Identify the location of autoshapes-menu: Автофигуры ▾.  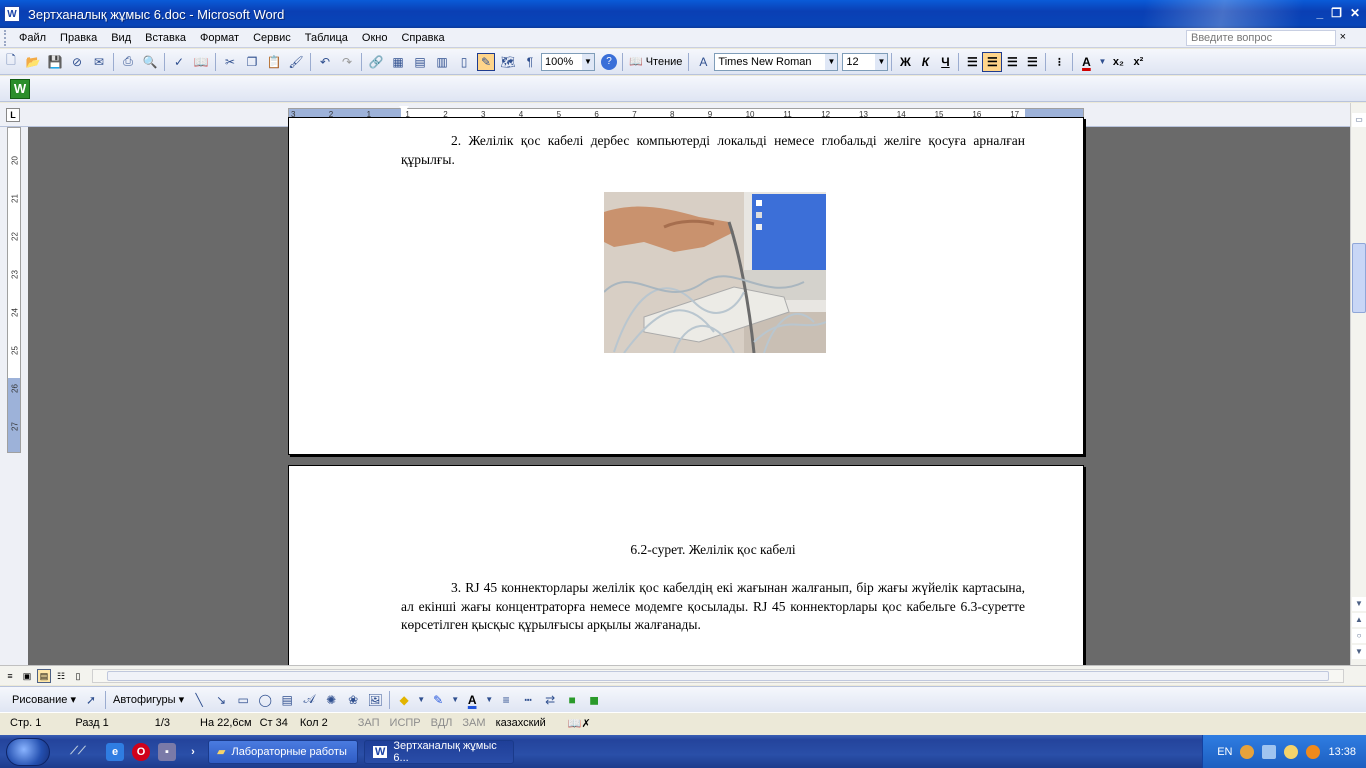
(148, 699).